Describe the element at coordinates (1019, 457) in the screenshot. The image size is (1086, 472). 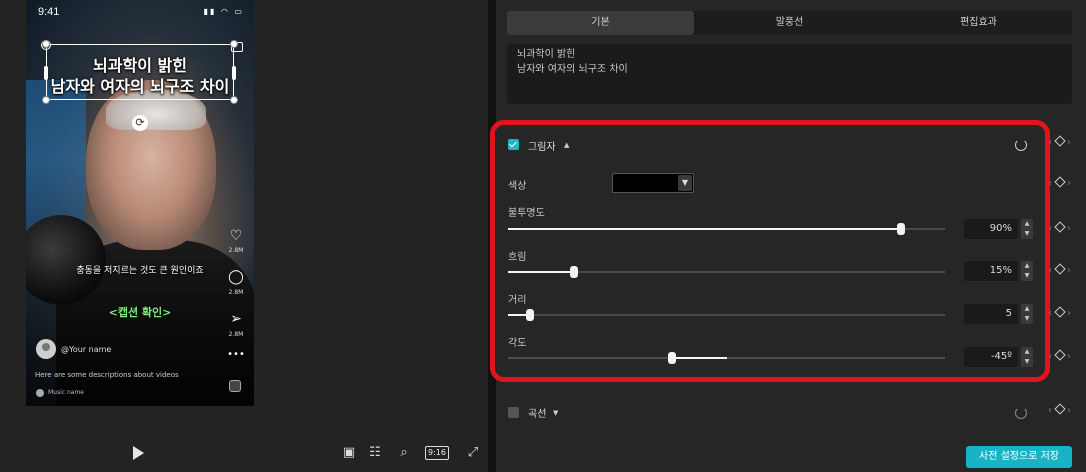
I see `save-preset-button: 사전 설정으로 저장` at that location.